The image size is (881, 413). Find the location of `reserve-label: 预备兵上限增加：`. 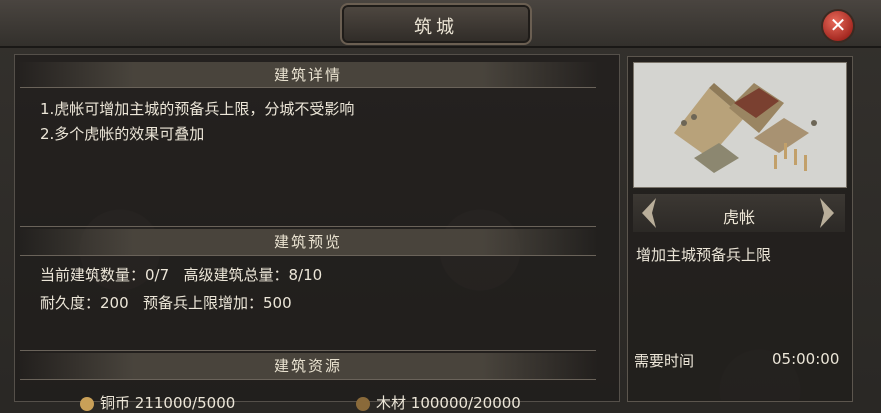

reserve-label: 预备兵上限增加： is located at coordinates (202, 303).